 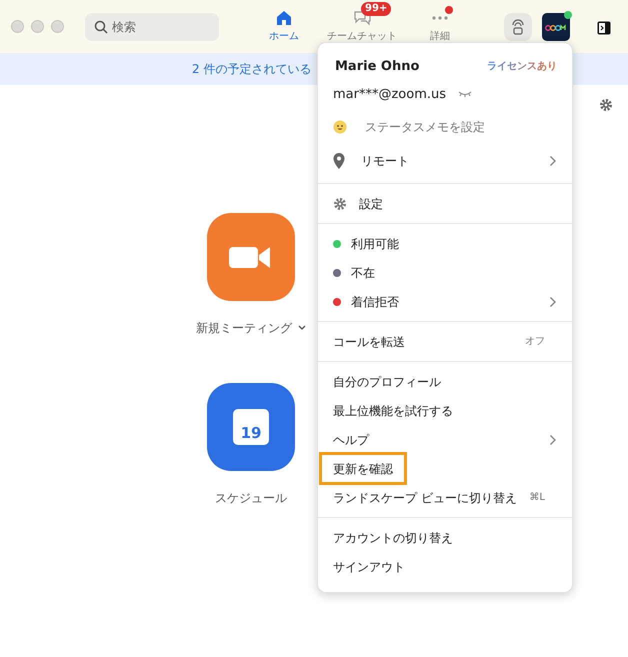 What do you see at coordinates (445, 537) in the screenshot?
I see `menu-item: アカウントの切り替え` at bounding box center [445, 537].